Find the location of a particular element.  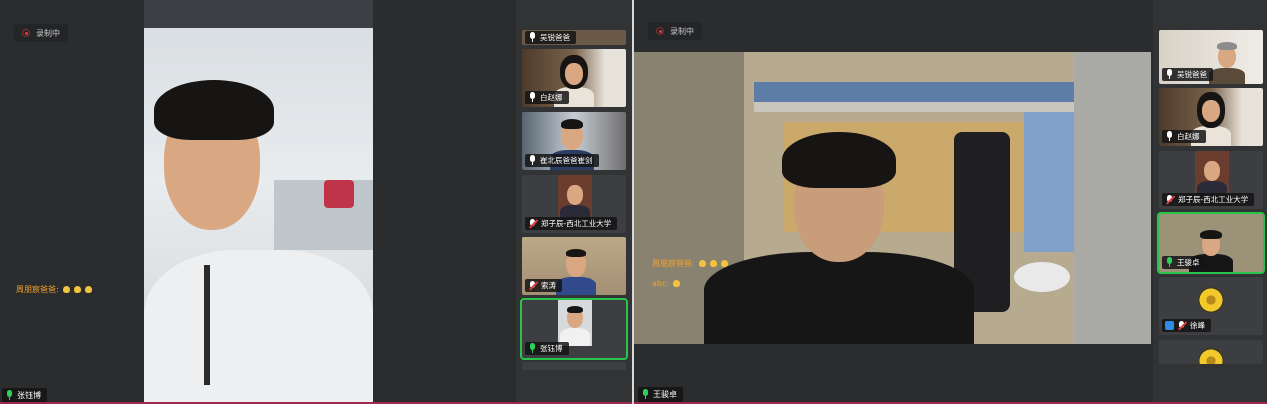

participant-name: 索涛 is located at coordinates (548, 285).